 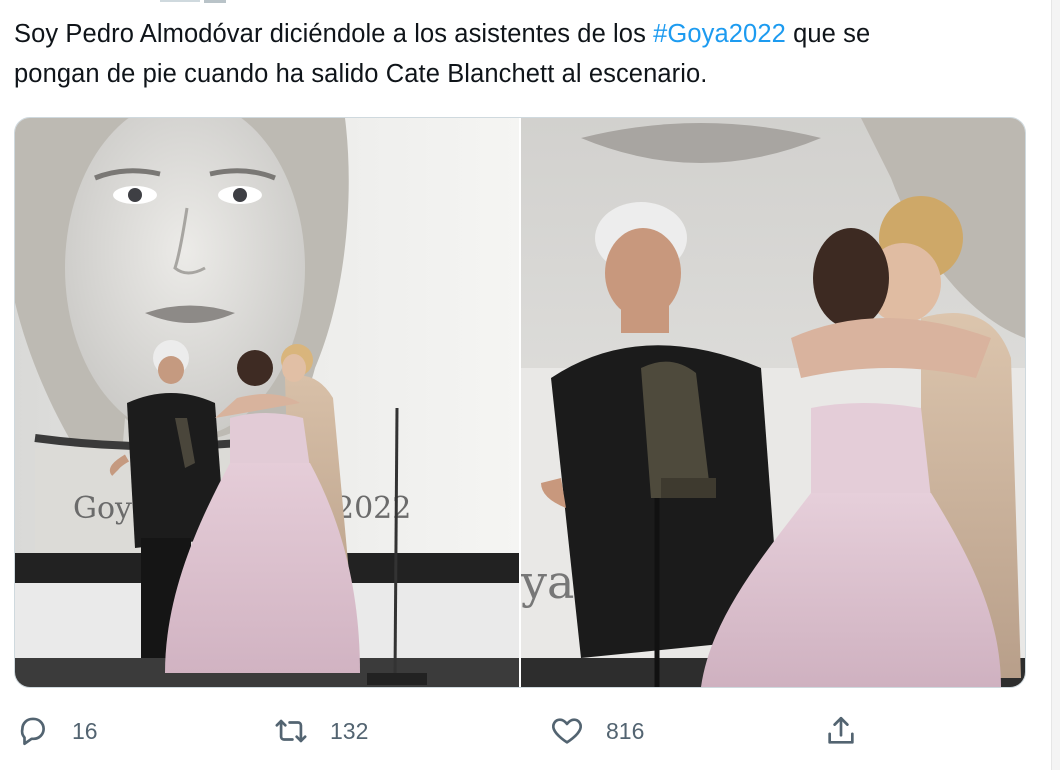 I want to click on heart-icon, so click(x=567, y=731).